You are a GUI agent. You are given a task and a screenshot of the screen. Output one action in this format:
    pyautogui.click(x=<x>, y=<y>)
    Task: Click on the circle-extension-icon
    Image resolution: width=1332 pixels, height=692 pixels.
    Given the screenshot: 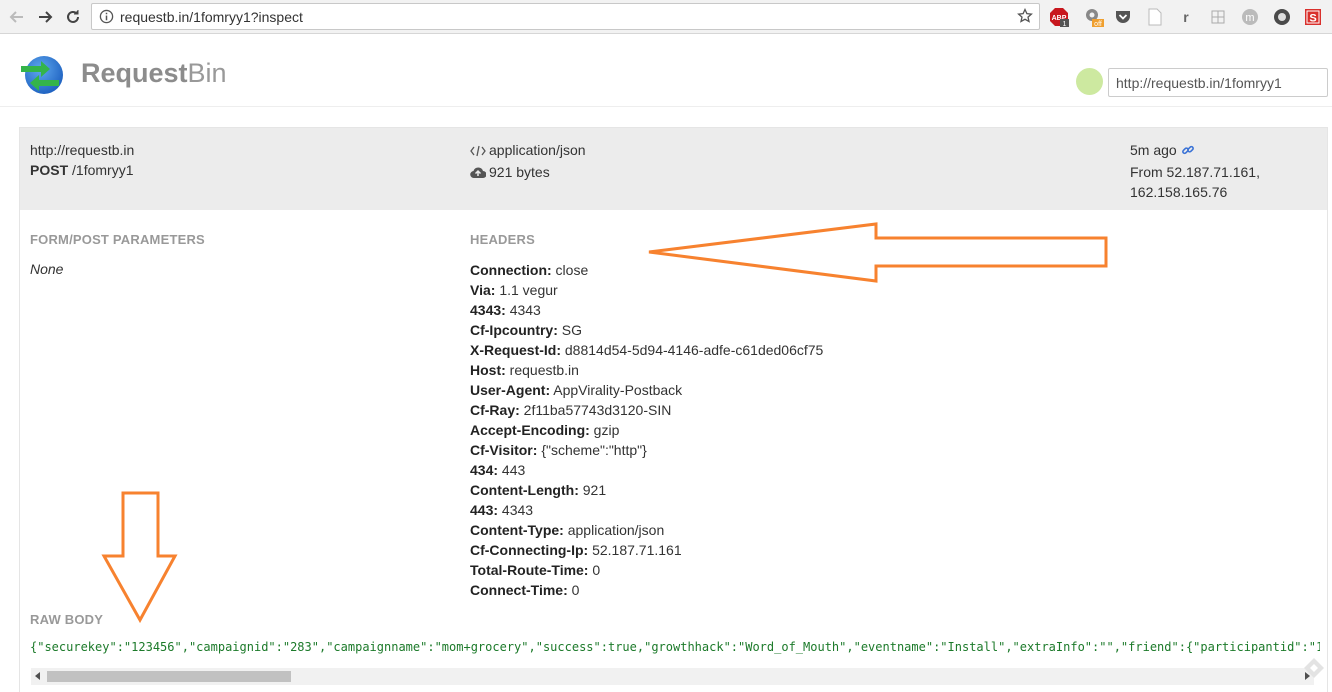 What is the action you would take?
    pyautogui.click(x=1282, y=17)
    